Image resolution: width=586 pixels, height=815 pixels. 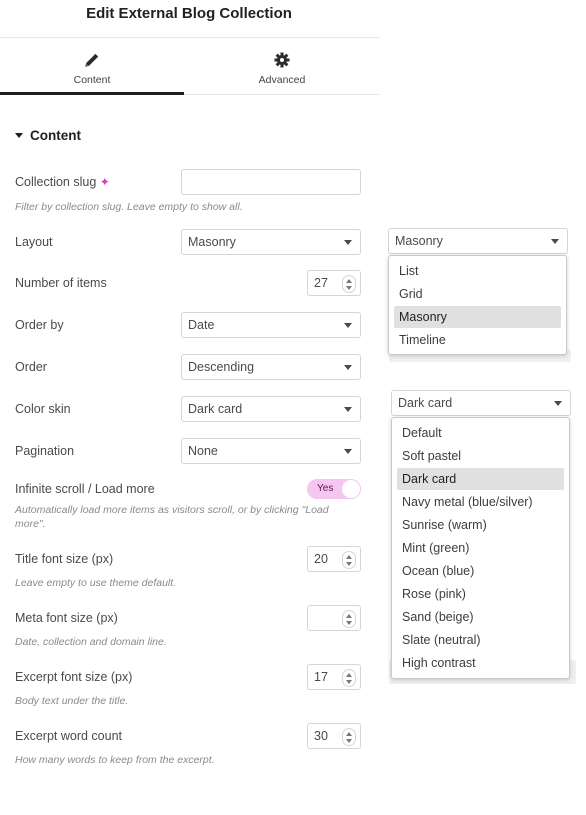 What do you see at coordinates (66, 618) in the screenshot?
I see `meta-size-label: Meta font size (px)` at bounding box center [66, 618].